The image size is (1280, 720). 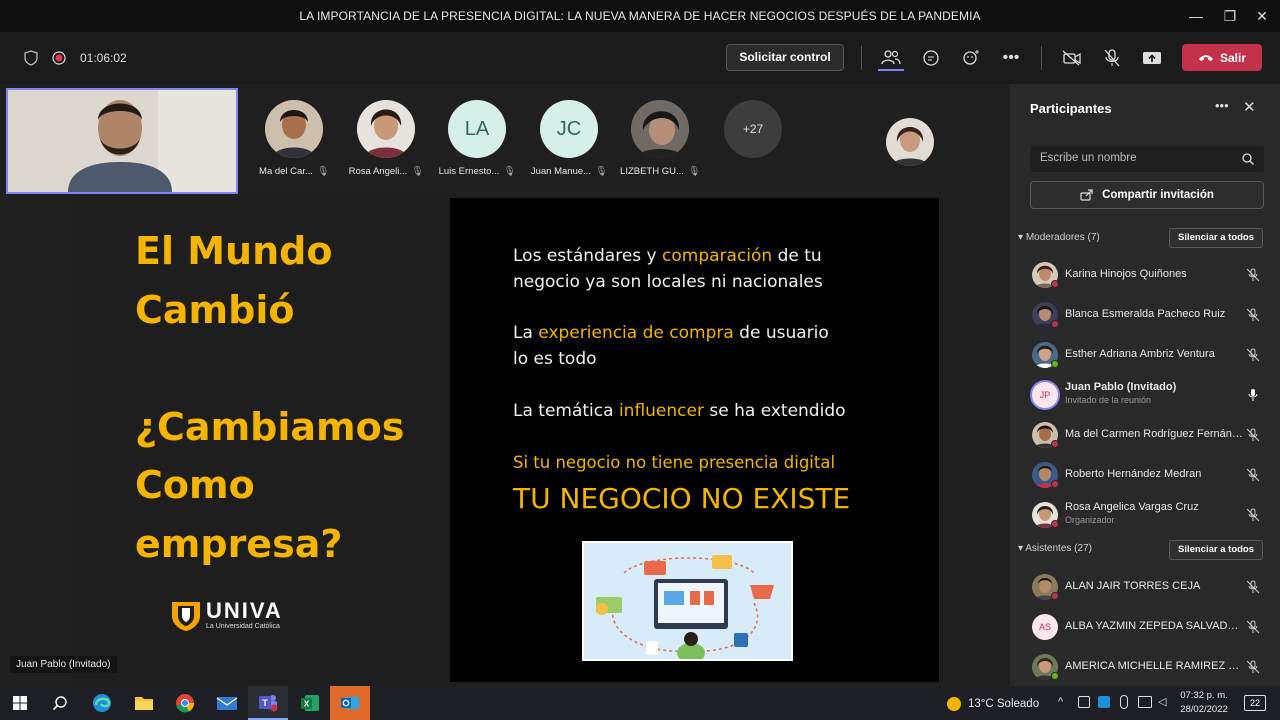 I want to click on participant-avatar-3: LA Luis Ernesto... 🎙, so click(x=477, y=138).